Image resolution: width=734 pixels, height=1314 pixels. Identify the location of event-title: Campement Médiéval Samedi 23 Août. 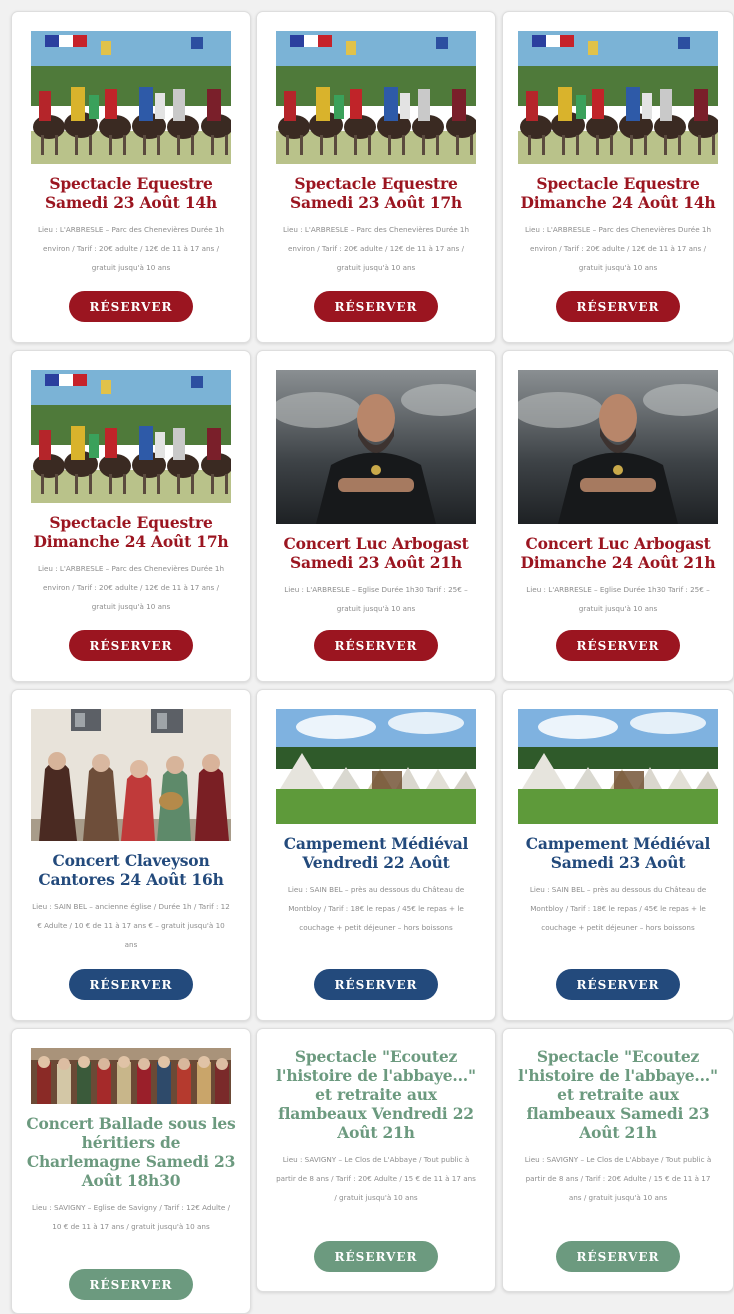
(618, 853).